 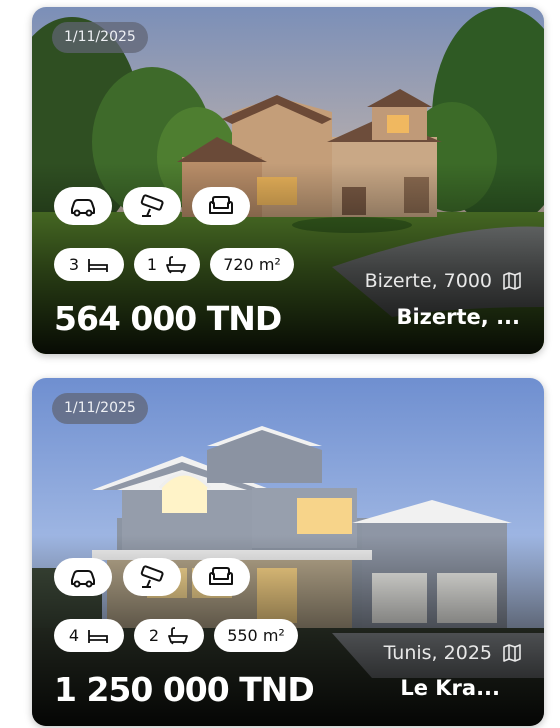 I want to click on area-value: 550 m², so click(x=256, y=635).